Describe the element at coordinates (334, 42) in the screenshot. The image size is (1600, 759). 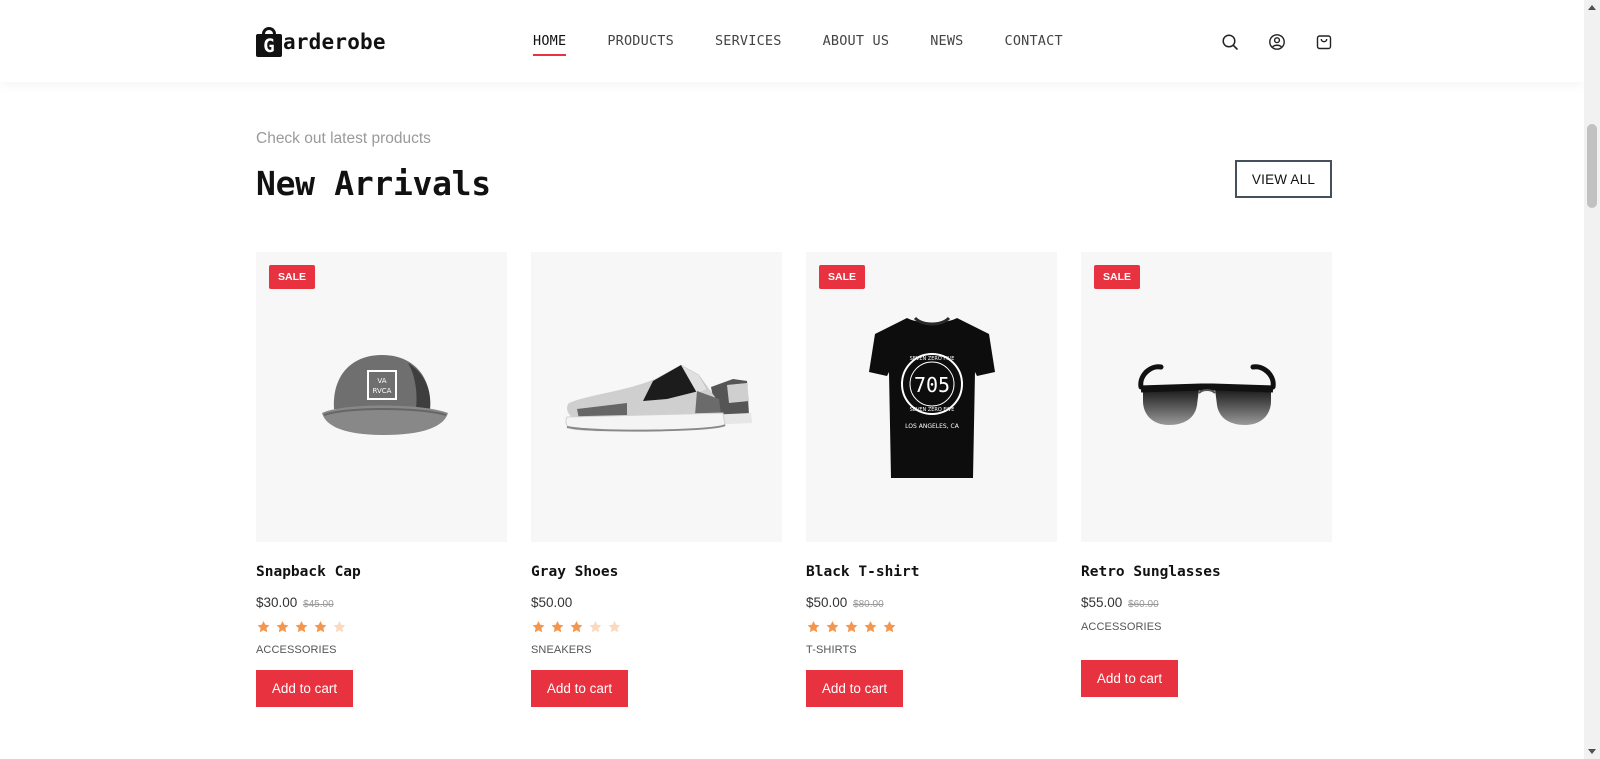
I see `brand-name: arderobe` at that location.